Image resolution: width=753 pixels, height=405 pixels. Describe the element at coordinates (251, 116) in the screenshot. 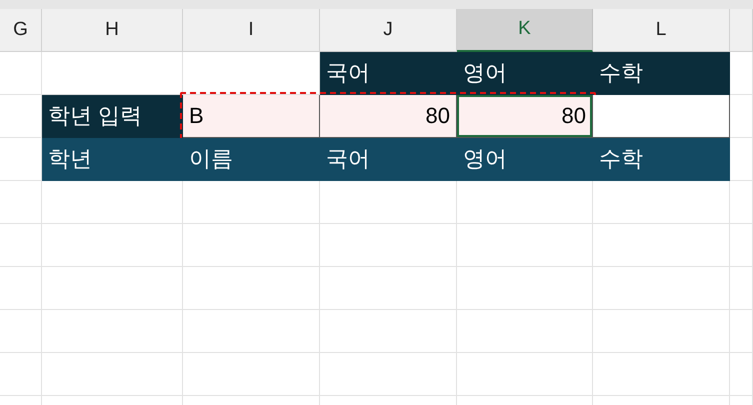

I see `table-cell: B` at that location.